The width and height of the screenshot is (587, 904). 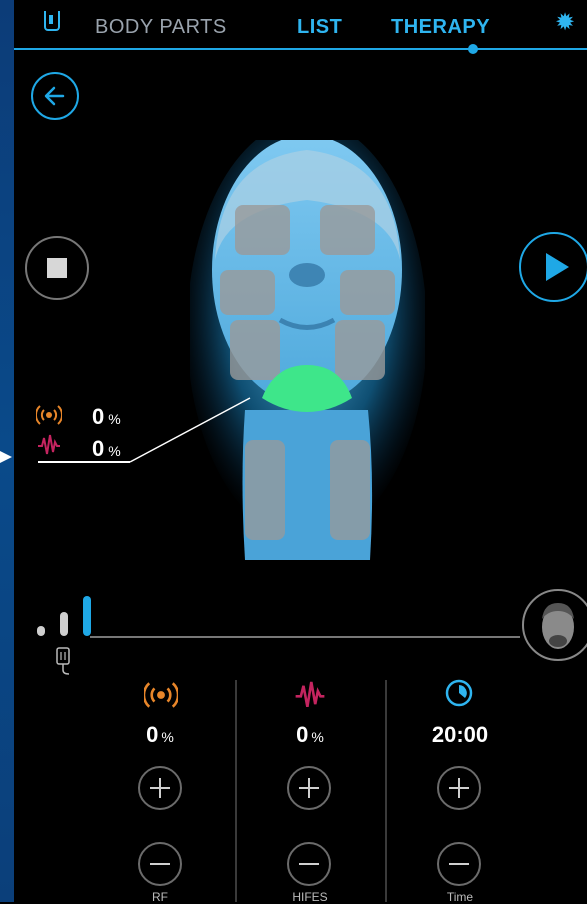 I want to click on time-increase-button, so click(x=459, y=788).